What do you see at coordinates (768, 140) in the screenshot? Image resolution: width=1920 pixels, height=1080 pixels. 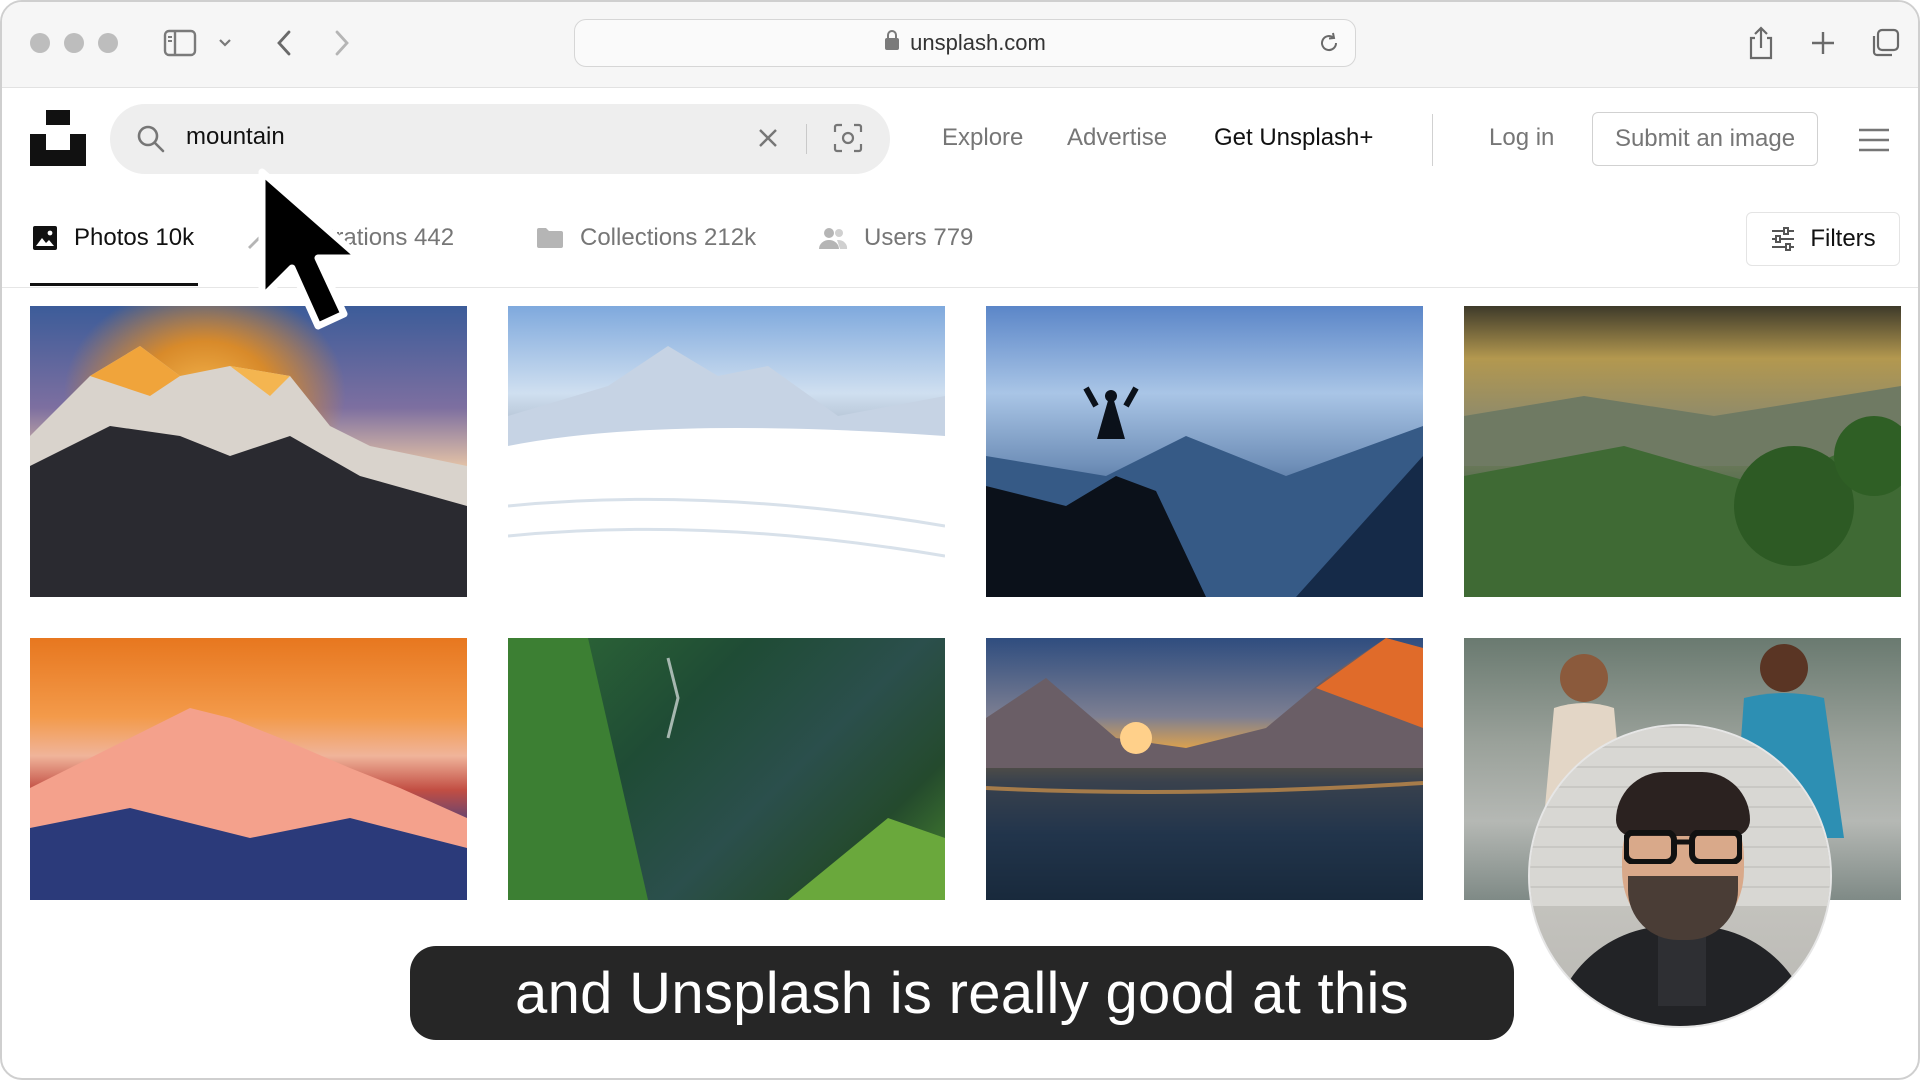 I see `clear-search-icon` at bounding box center [768, 140].